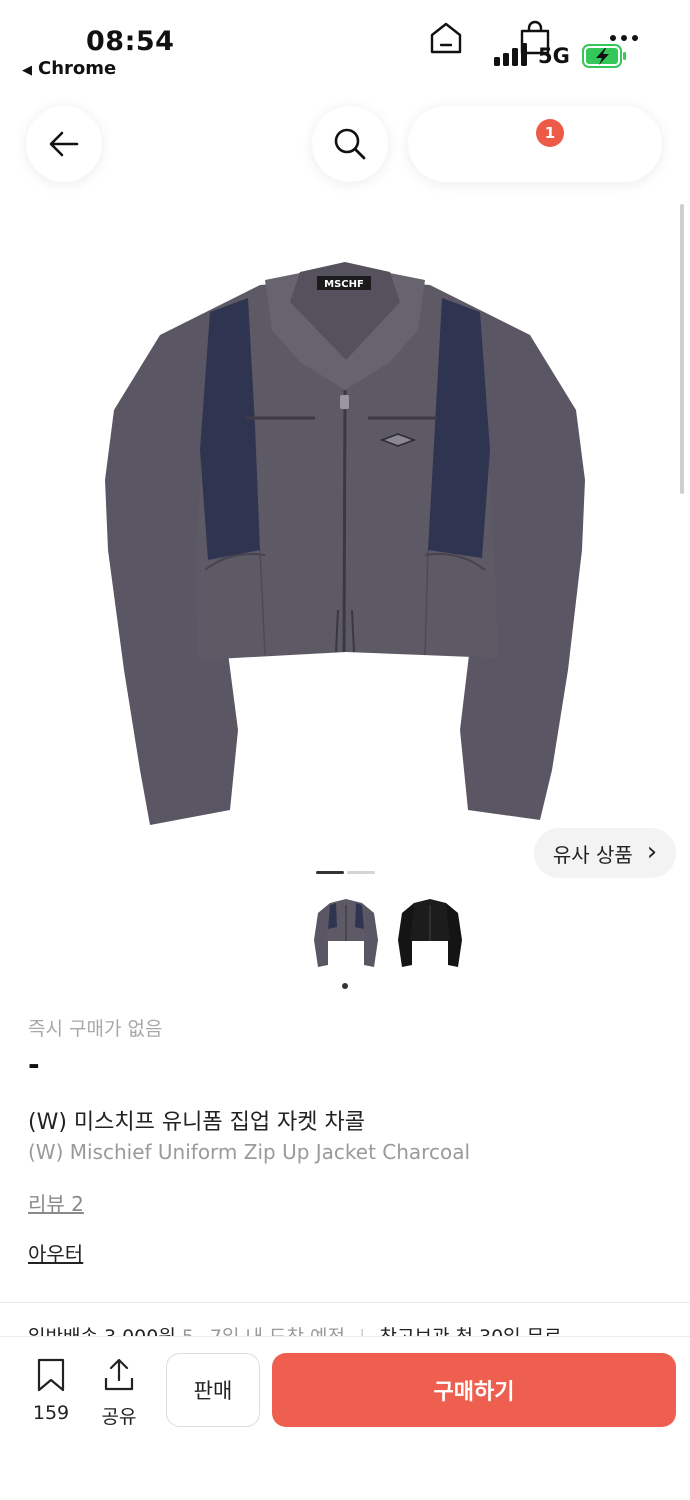 The width and height of the screenshot is (690, 1500). I want to click on back-app-label: Chrome, so click(77, 68).